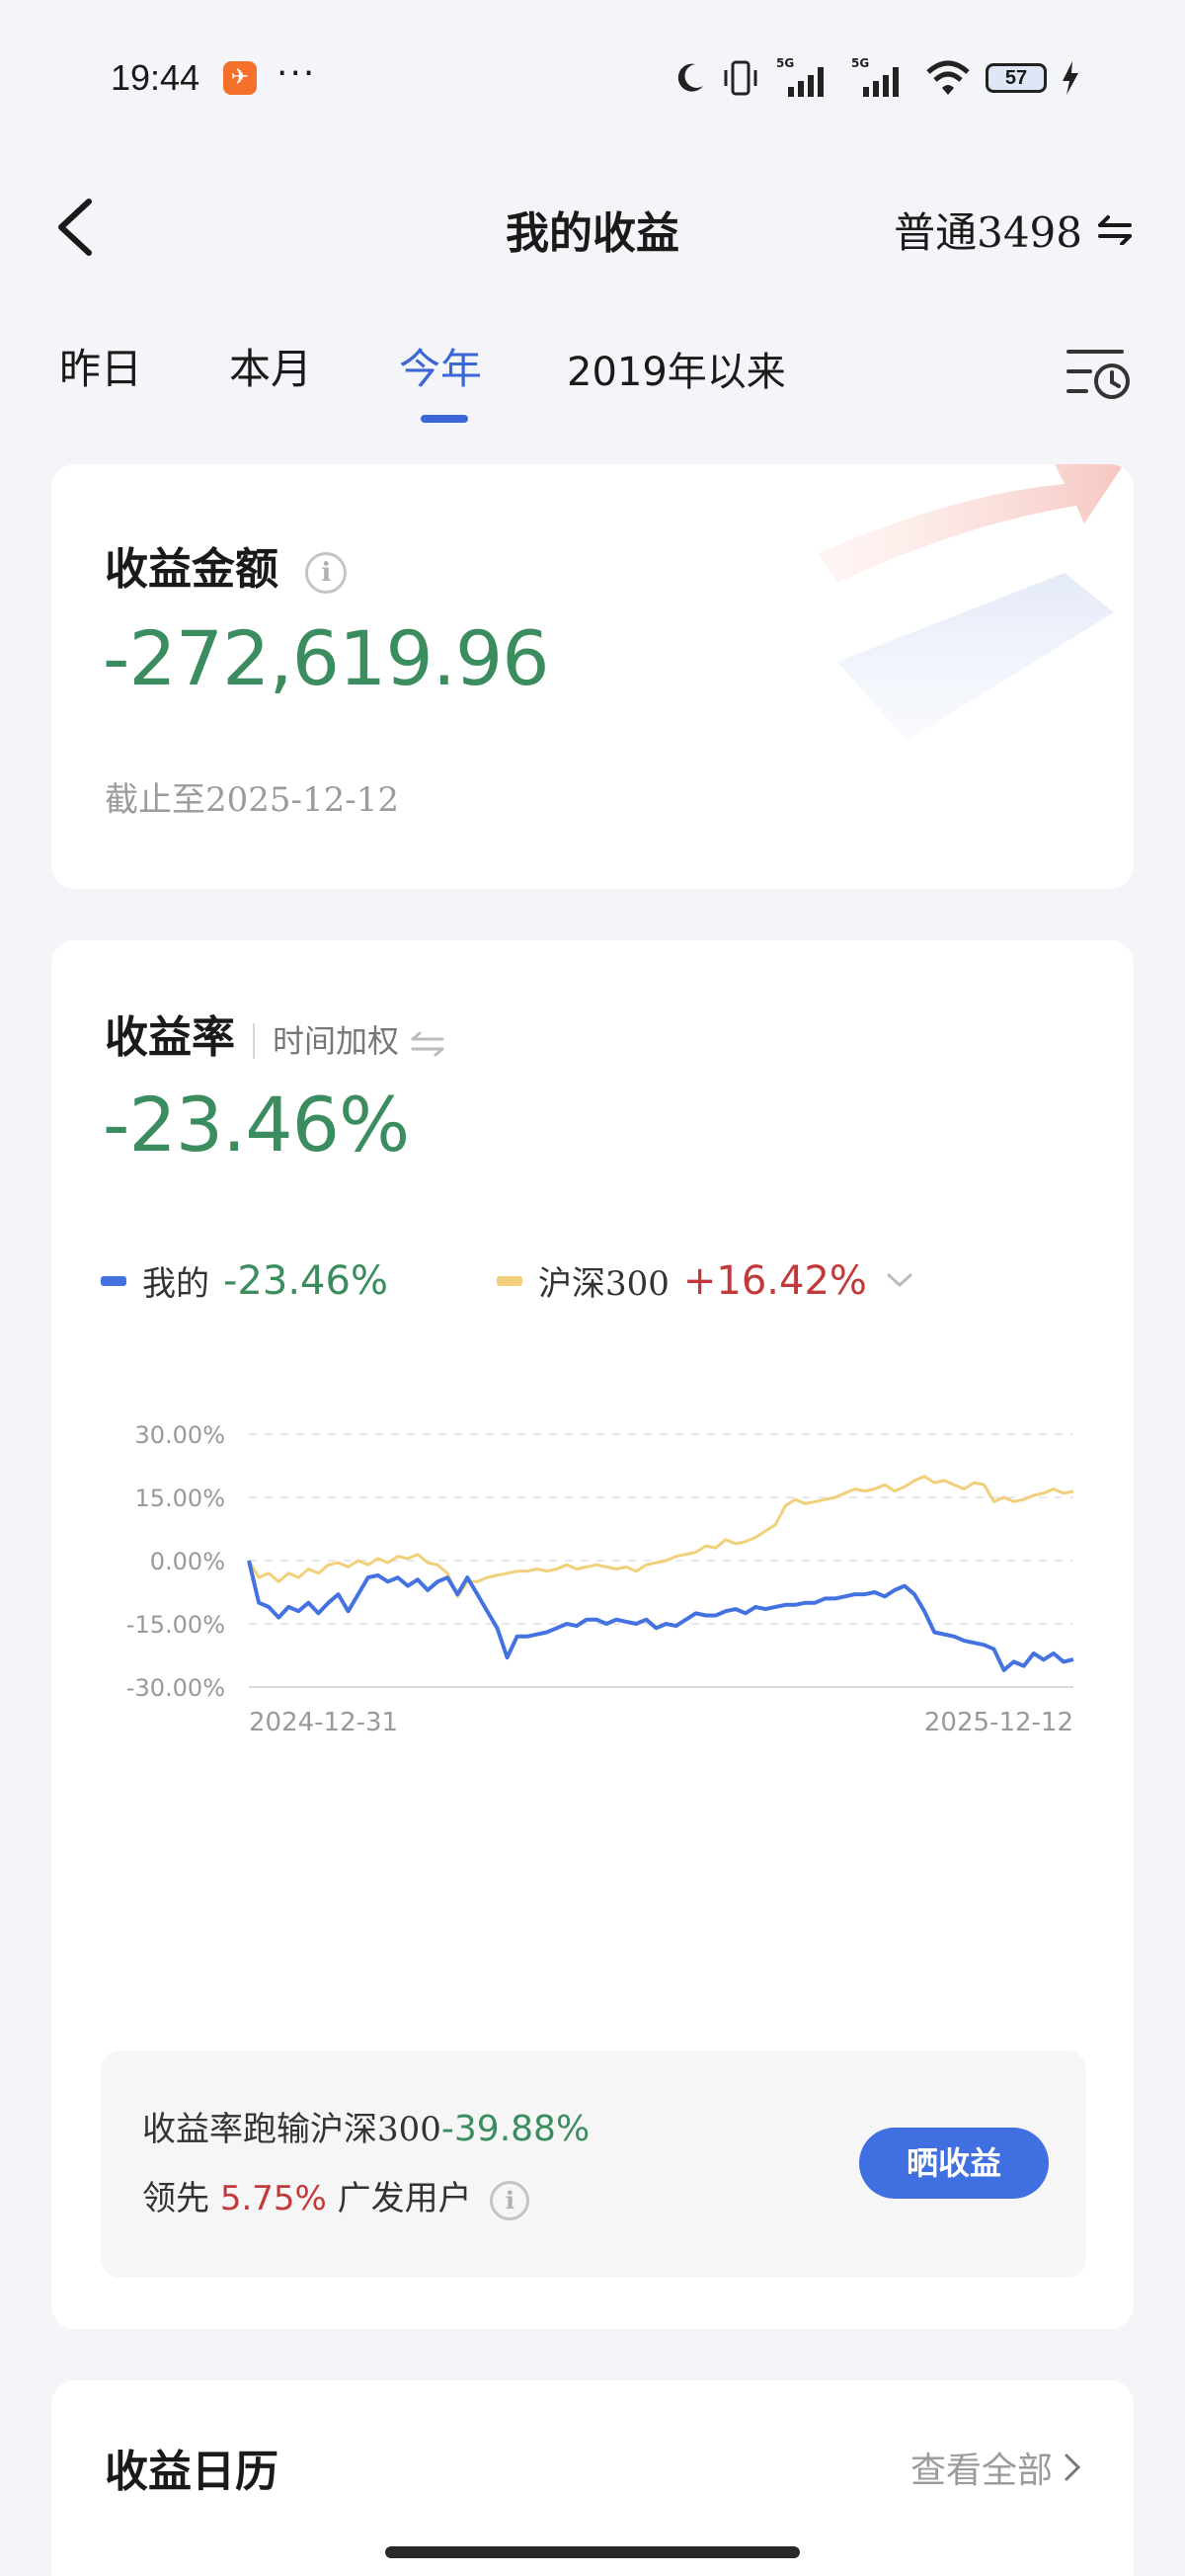 This screenshot has height=2576, width=1185. I want to click on legend-item-mine: 我的 -23.46%, so click(245, 1280).